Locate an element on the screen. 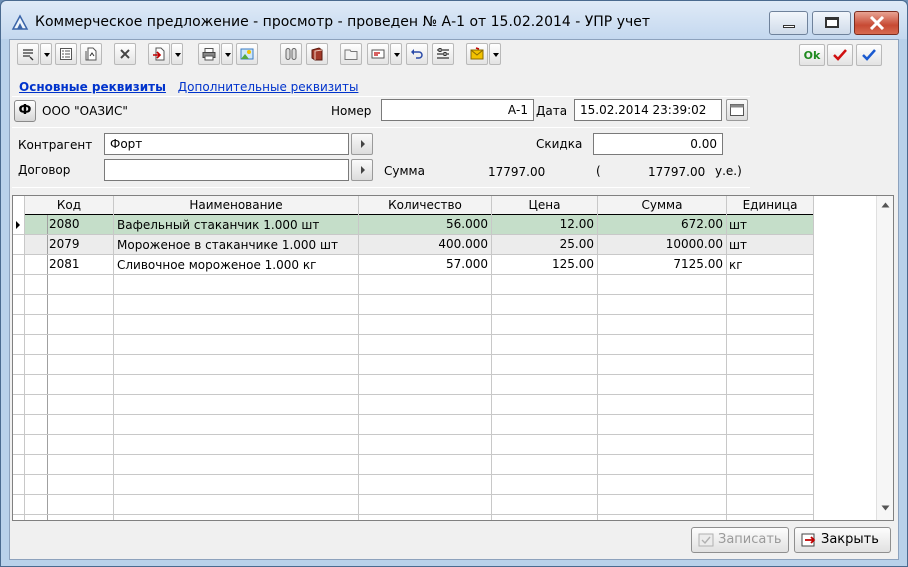 The image size is (908, 567). preview-button is located at coordinates (247, 54).